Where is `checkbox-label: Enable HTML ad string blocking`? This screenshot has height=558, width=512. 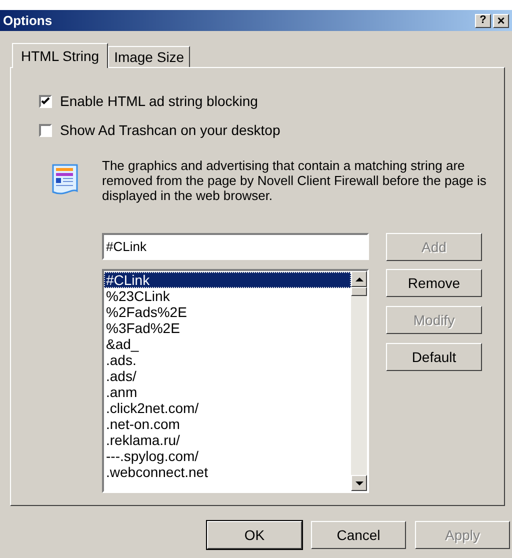 checkbox-label: Enable HTML ad string blocking is located at coordinates (159, 101).